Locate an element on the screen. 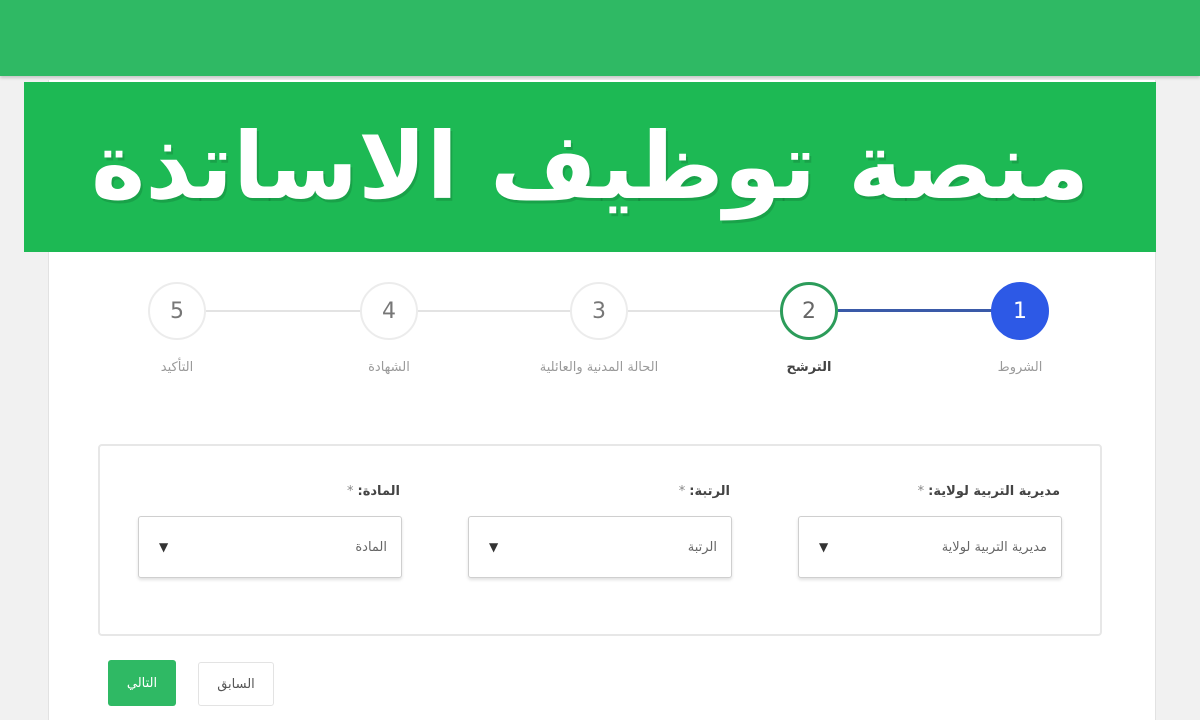  subject-select: ▼ المادة is located at coordinates (270, 547).